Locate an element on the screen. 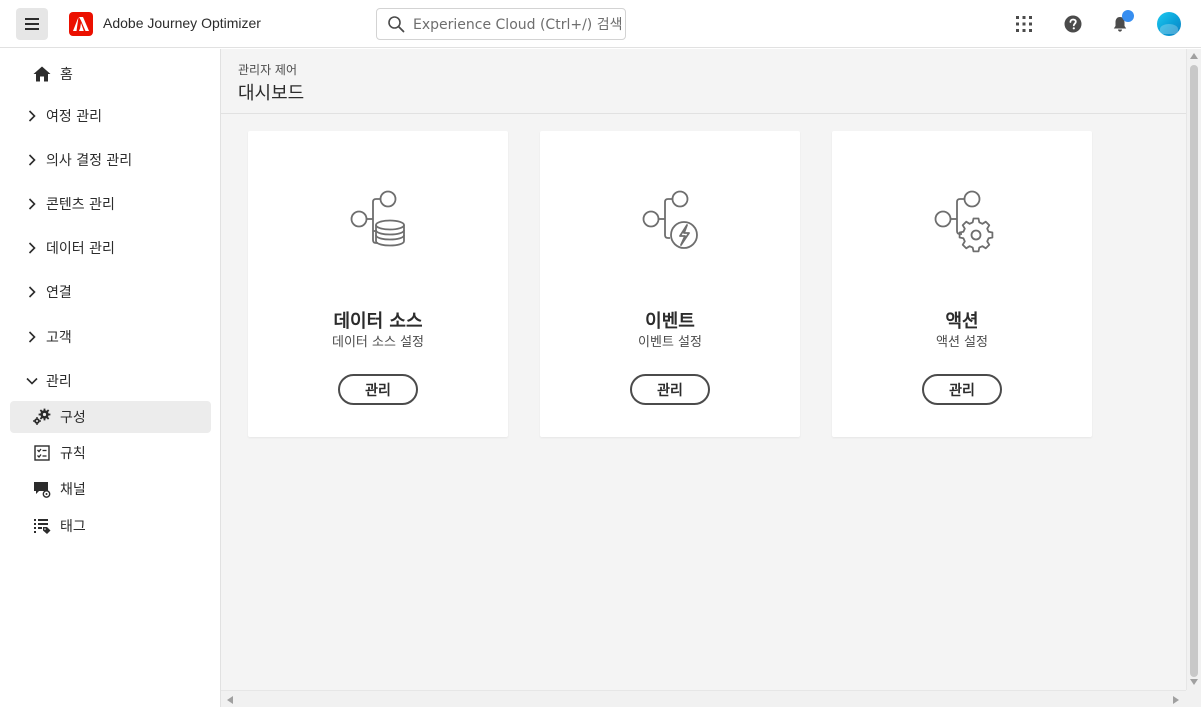 The image size is (1201, 707). sidebar-item-decision-management: 의사 결정 관리 is located at coordinates (110, 160).